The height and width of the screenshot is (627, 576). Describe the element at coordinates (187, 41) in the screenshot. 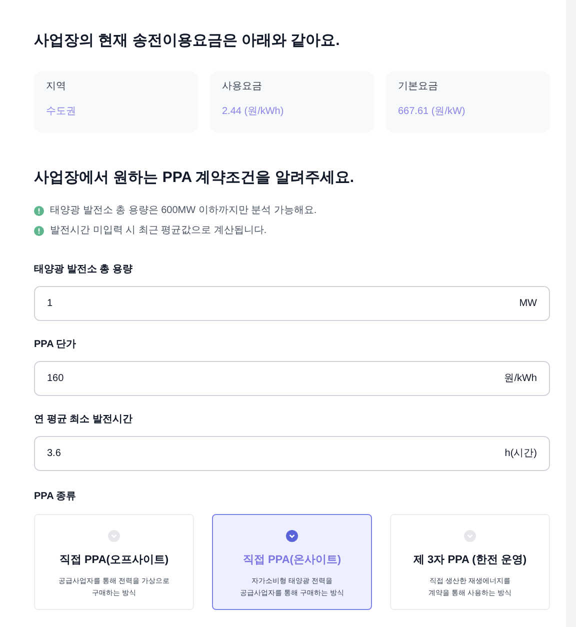

I see `section-title: 사업장의 현재 송전이용요금은 아래와 같아요.` at that location.